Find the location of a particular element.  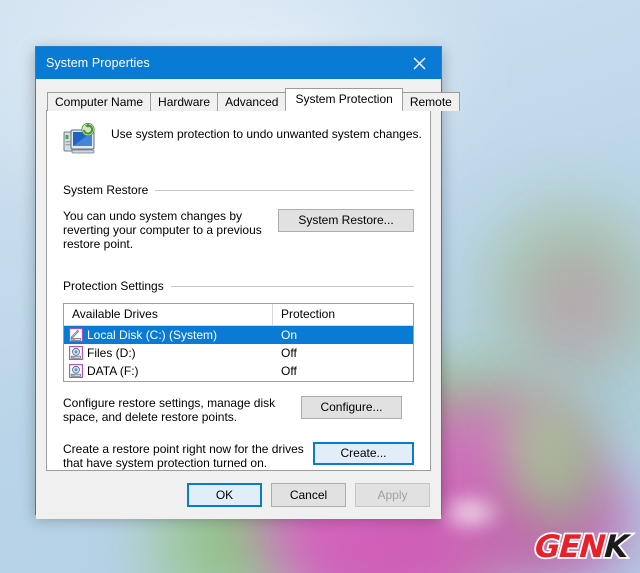

tab-computer-name: Computer Name is located at coordinates (99, 101).